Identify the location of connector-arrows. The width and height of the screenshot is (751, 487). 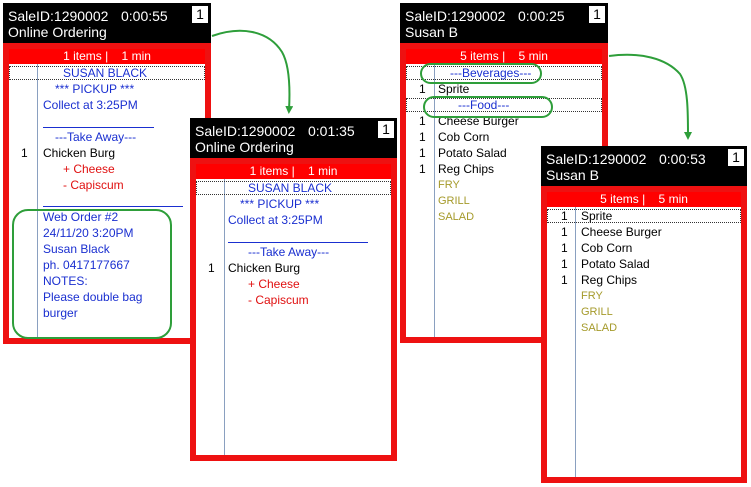
(451, 84).